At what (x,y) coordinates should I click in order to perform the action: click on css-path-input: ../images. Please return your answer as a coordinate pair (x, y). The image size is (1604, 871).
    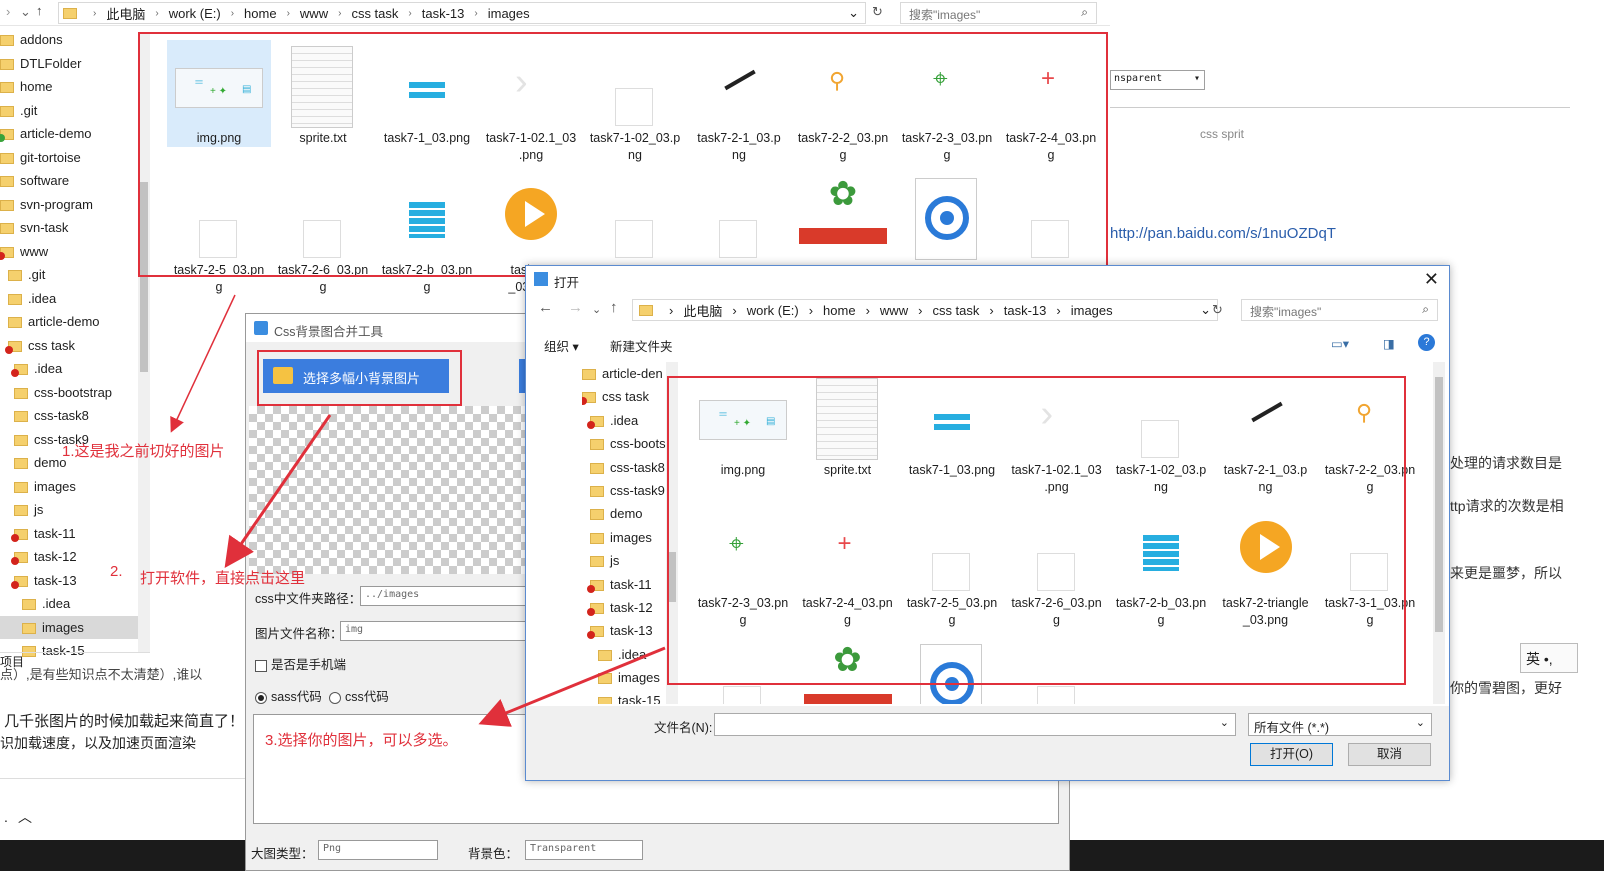
    Looking at the image, I should click on (445, 596).